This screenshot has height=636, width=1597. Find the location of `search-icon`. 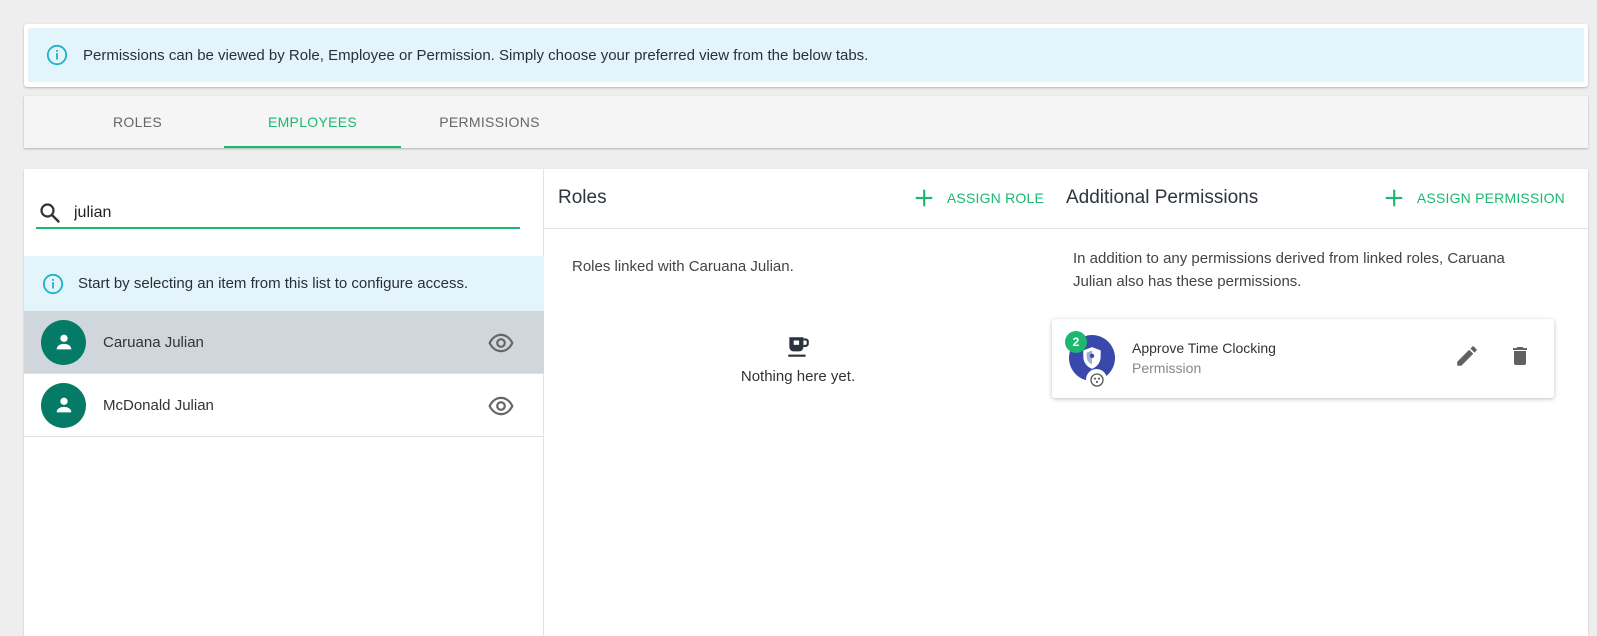

search-icon is located at coordinates (50, 213).